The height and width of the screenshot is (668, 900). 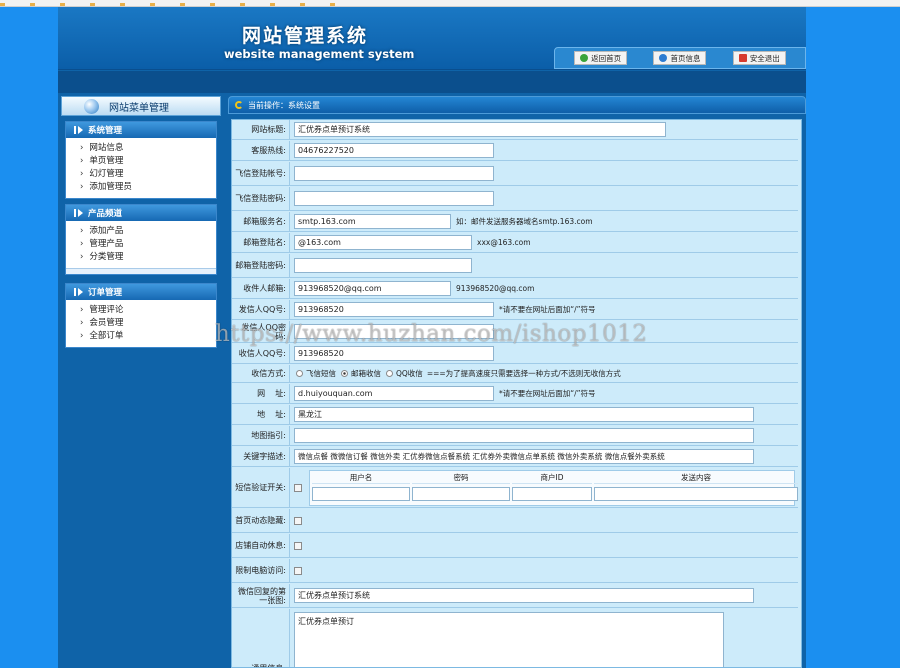 I want to click on fetion-account-input, so click(x=394, y=173).